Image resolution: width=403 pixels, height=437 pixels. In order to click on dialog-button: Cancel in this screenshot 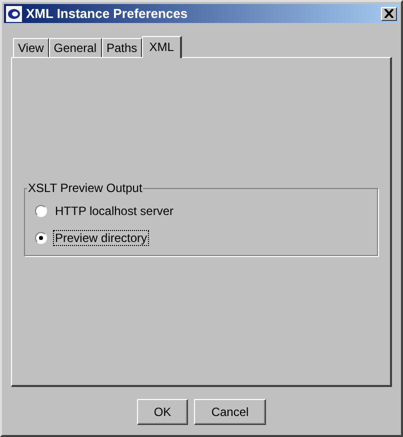, I will do `click(230, 412)`.